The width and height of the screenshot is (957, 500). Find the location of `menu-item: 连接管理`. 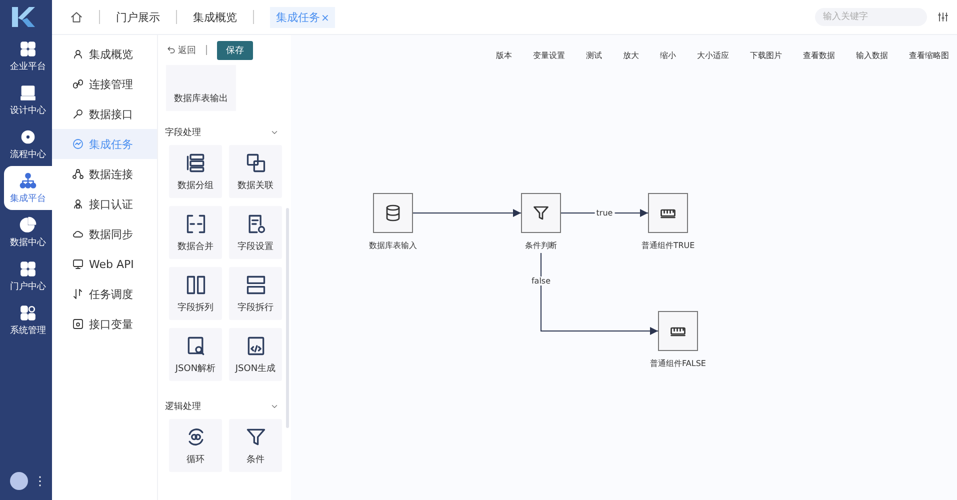

menu-item: 连接管理 is located at coordinates (104, 84).